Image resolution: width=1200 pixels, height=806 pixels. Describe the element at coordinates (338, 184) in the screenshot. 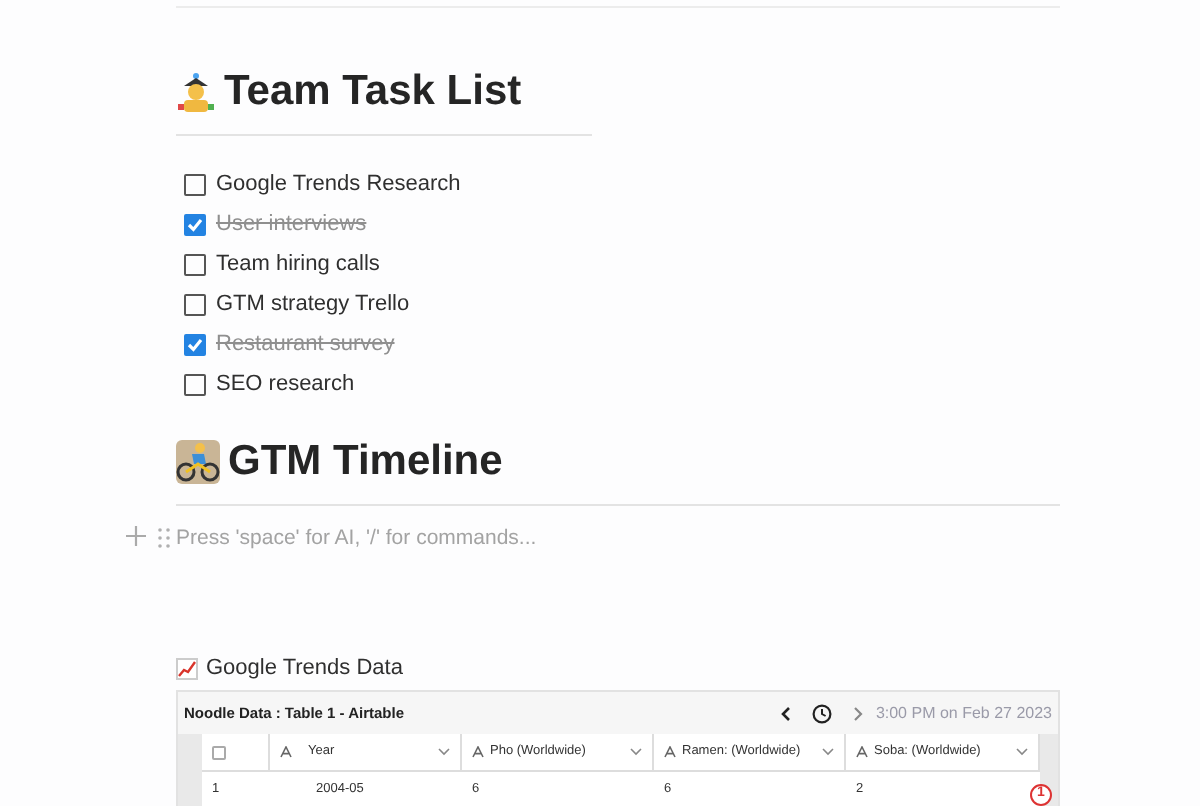

I see `task-label: Google Trends Research` at that location.